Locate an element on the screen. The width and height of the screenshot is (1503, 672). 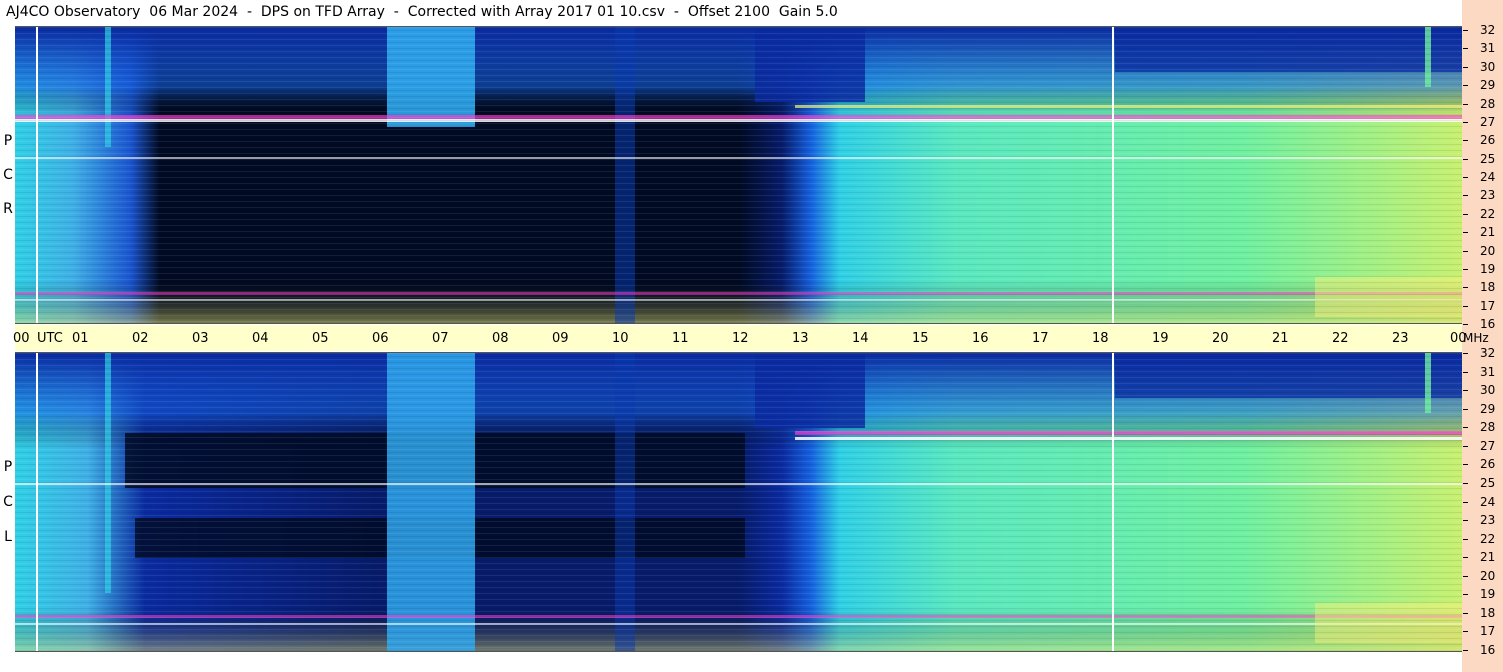
time-tick: 19 is located at coordinates (1160, 338).